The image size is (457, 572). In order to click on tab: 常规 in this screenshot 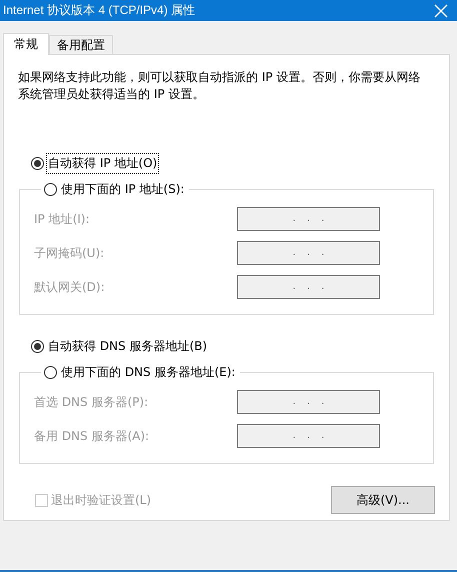, I will do `click(26, 44)`.